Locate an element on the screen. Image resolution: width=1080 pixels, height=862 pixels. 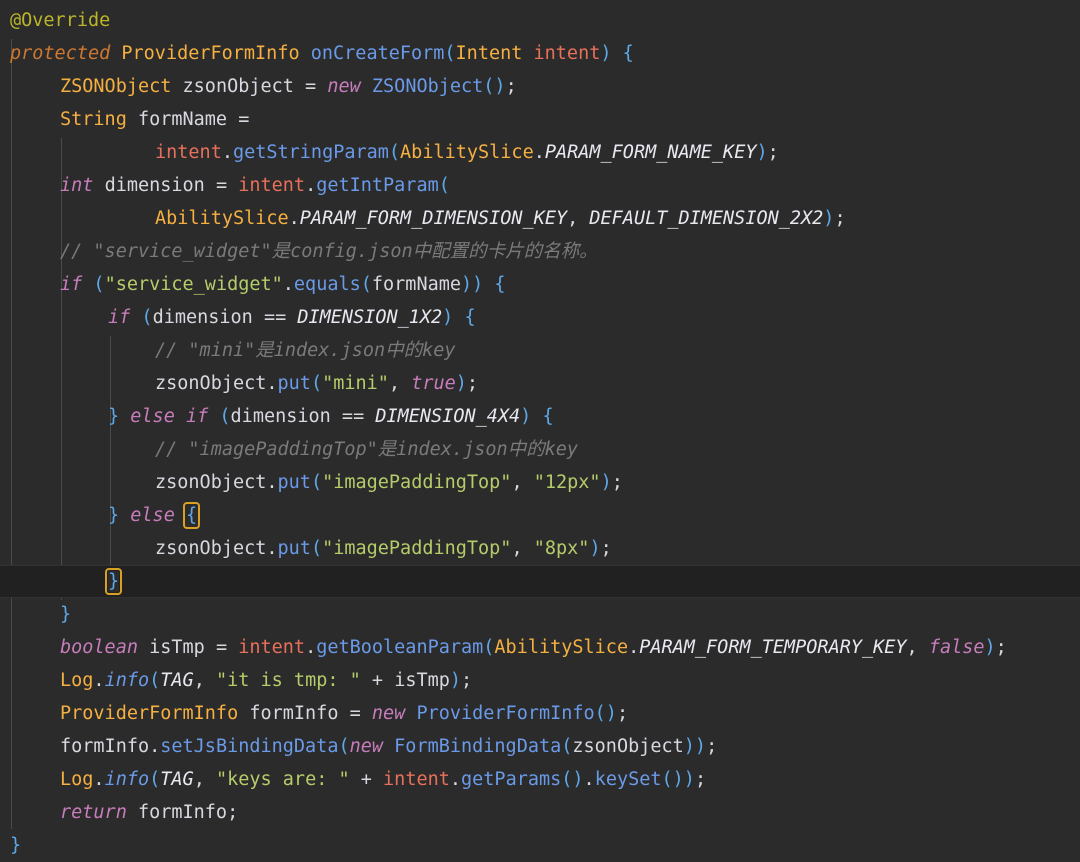
code-line: } else { is located at coordinates (540, 515).